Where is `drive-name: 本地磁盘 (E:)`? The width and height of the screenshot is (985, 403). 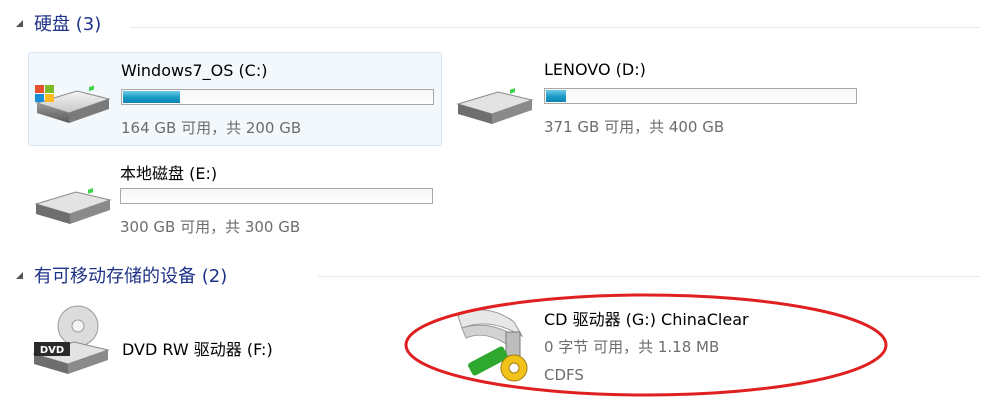 drive-name: 本地磁盘 (E:) is located at coordinates (169, 173).